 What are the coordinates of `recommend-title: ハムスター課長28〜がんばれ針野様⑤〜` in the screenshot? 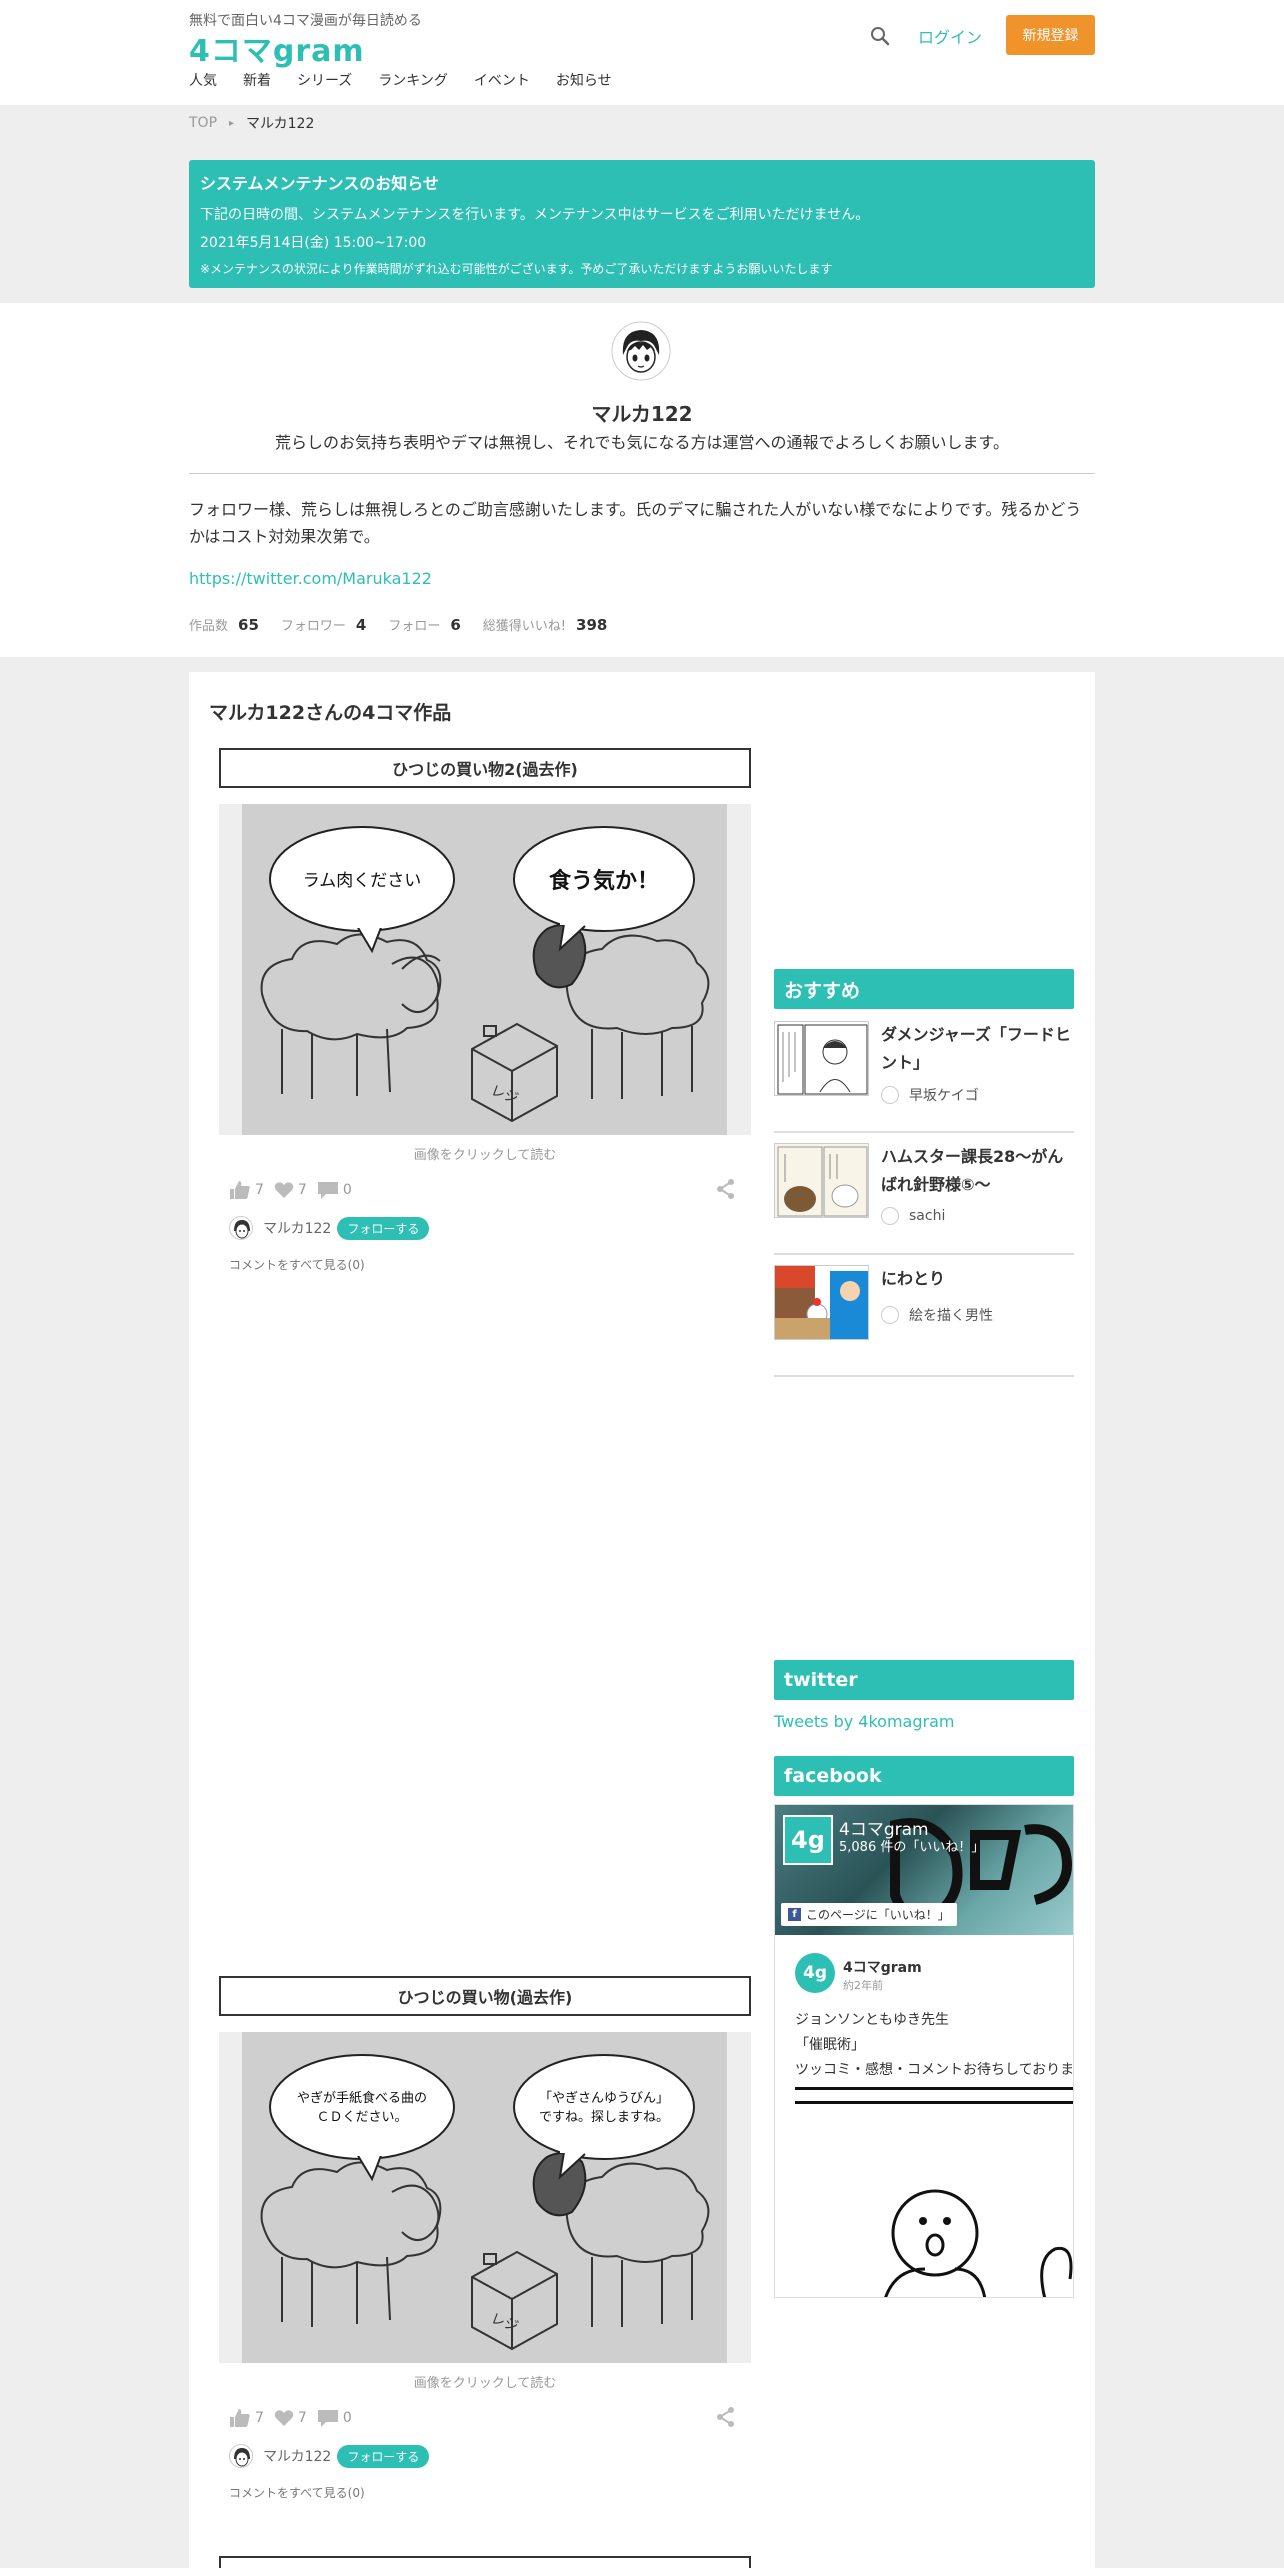 It's located at (976, 1171).